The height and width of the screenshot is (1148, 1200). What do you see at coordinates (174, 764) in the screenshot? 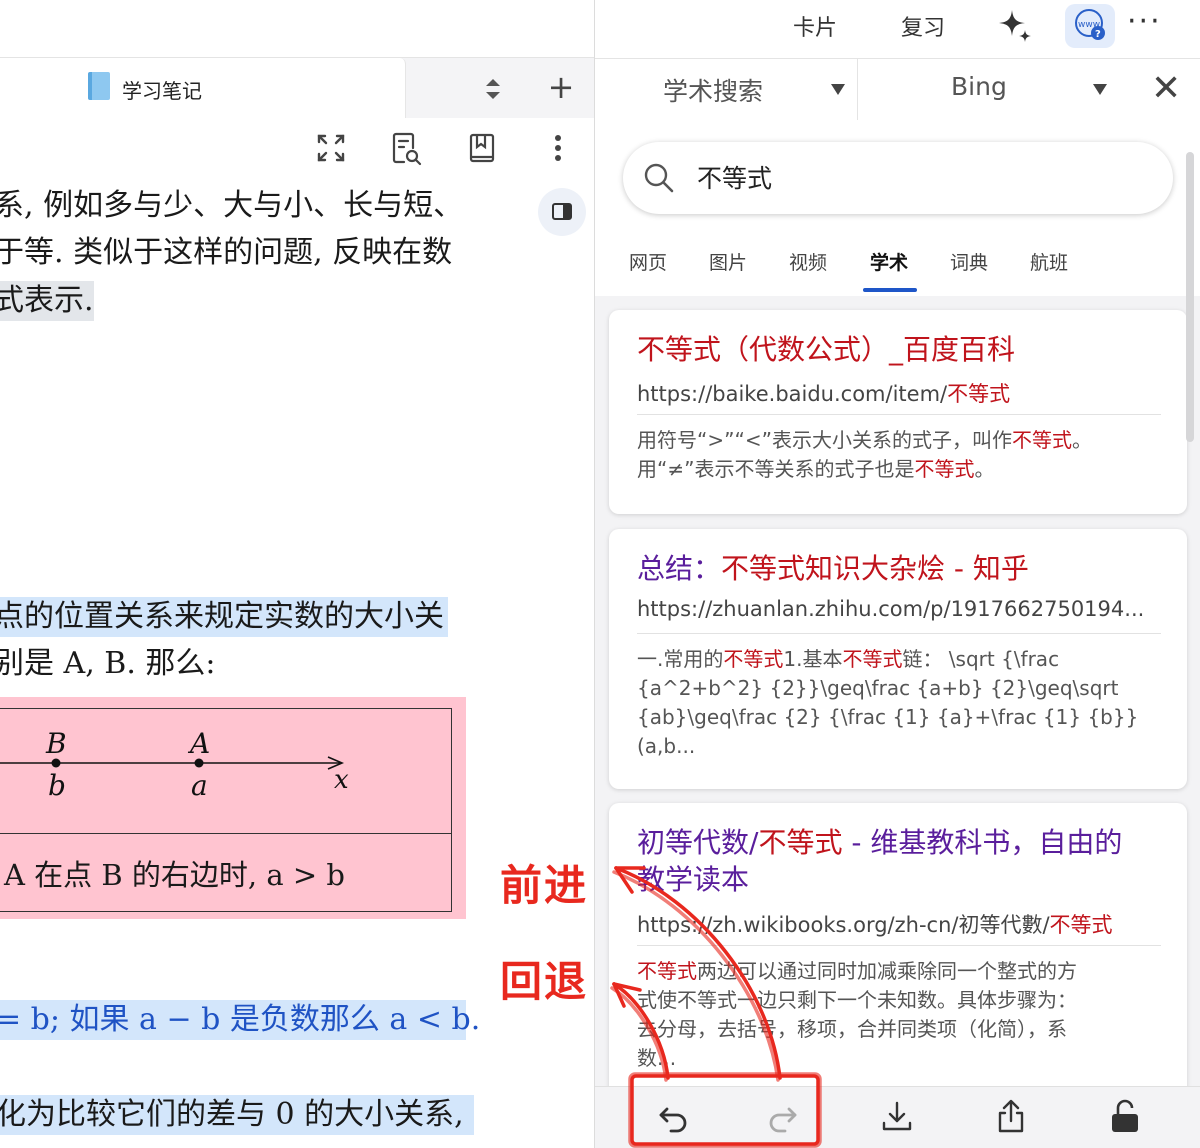
I see `number-line-figure: B A b a x` at bounding box center [174, 764].